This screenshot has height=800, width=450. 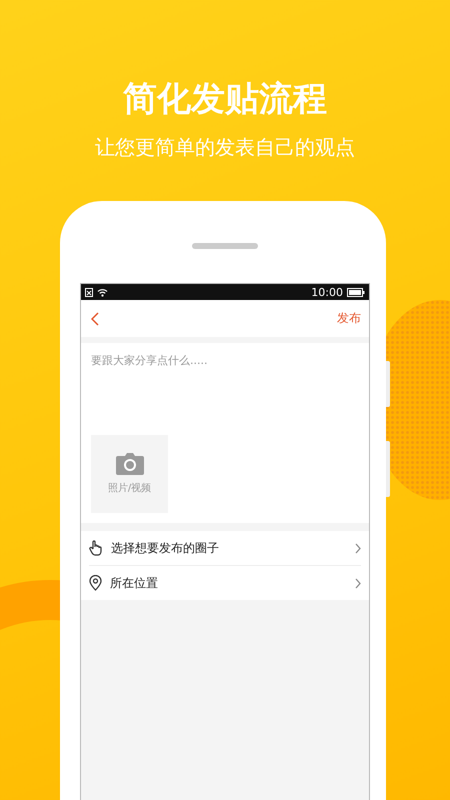 I want to click on publish-button: 发布, so click(x=349, y=318).